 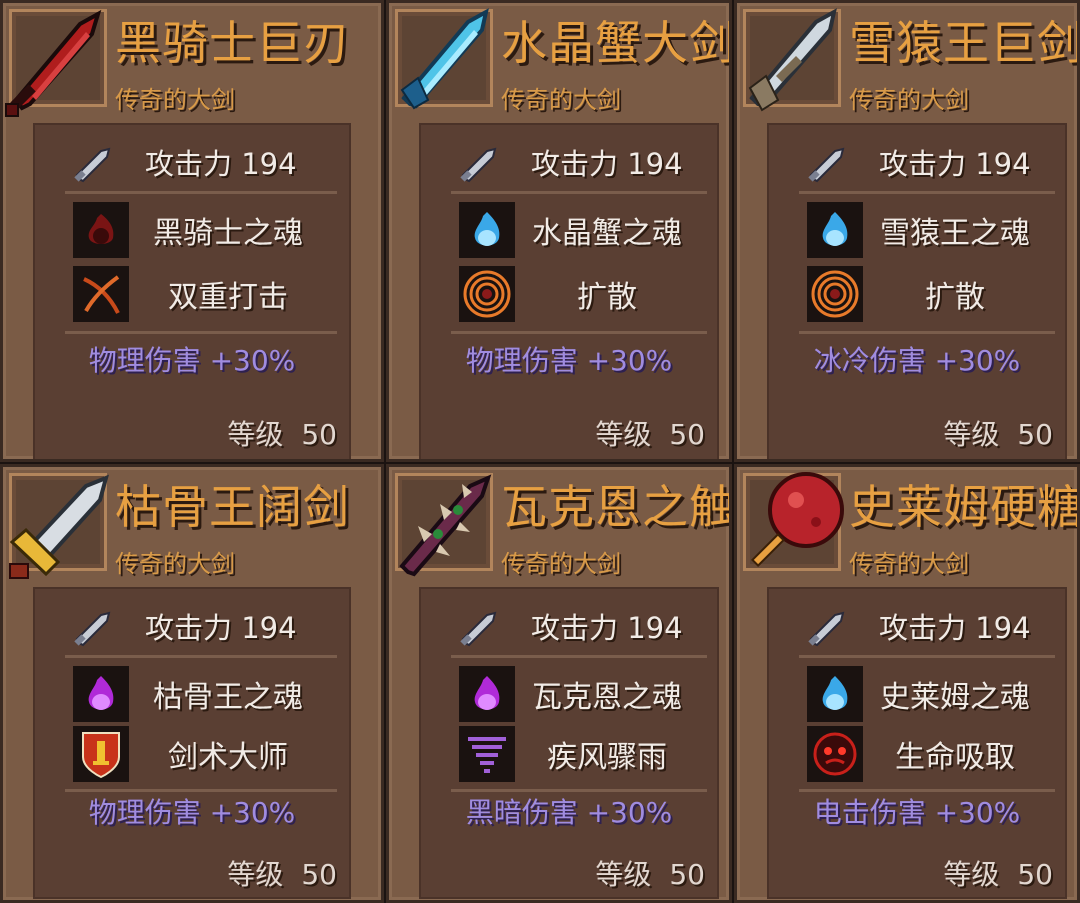 What do you see at coordinates (228, 757) in the screenshot?
I see `skill-label: 剑术大师` at bounding box center [228, 757].